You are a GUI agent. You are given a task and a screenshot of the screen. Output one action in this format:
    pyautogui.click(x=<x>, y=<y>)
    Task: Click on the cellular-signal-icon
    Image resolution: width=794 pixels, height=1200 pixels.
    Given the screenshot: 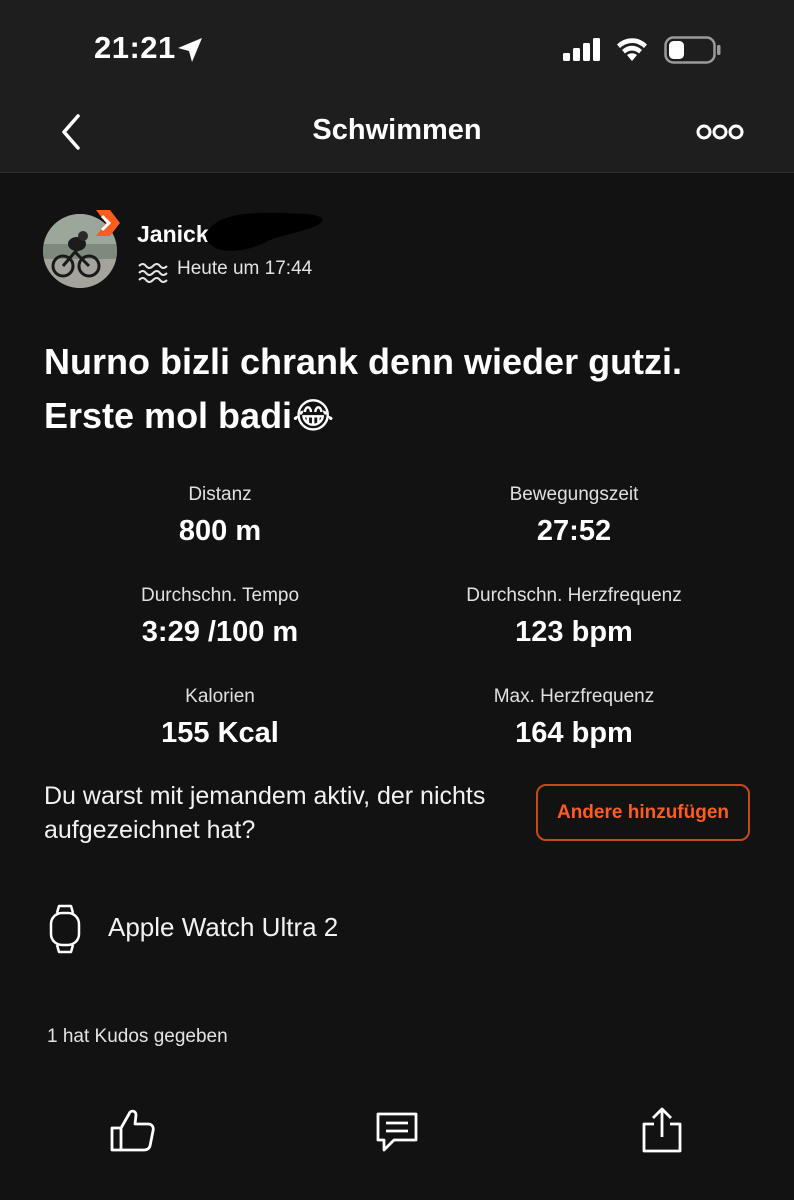 What is the action you would take?
    pyautogui.click(x=581, y=49)
    